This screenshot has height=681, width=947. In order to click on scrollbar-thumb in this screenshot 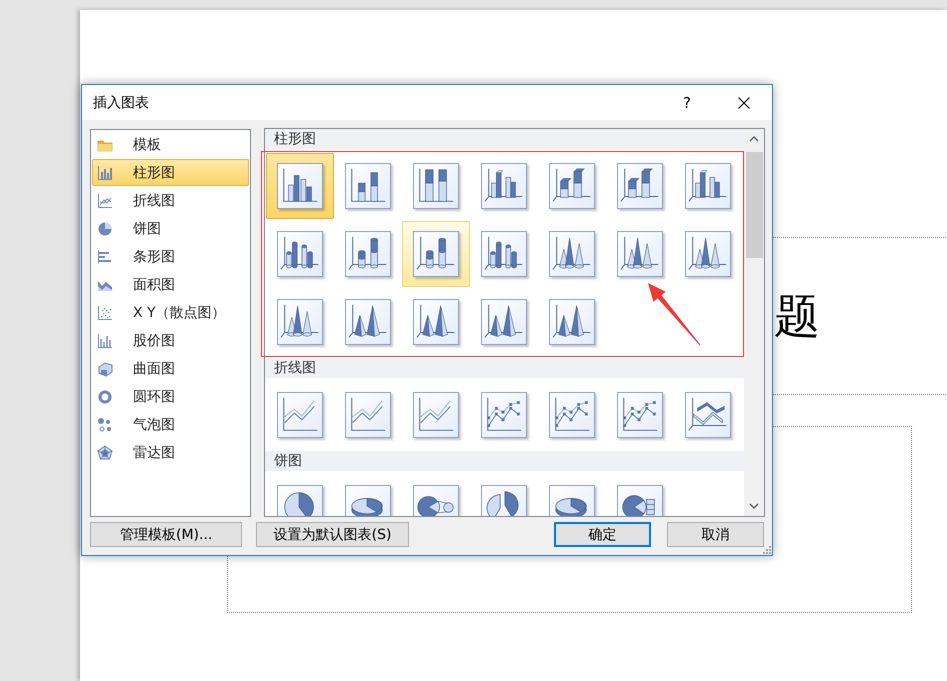, I will do `click(754, 205)`.